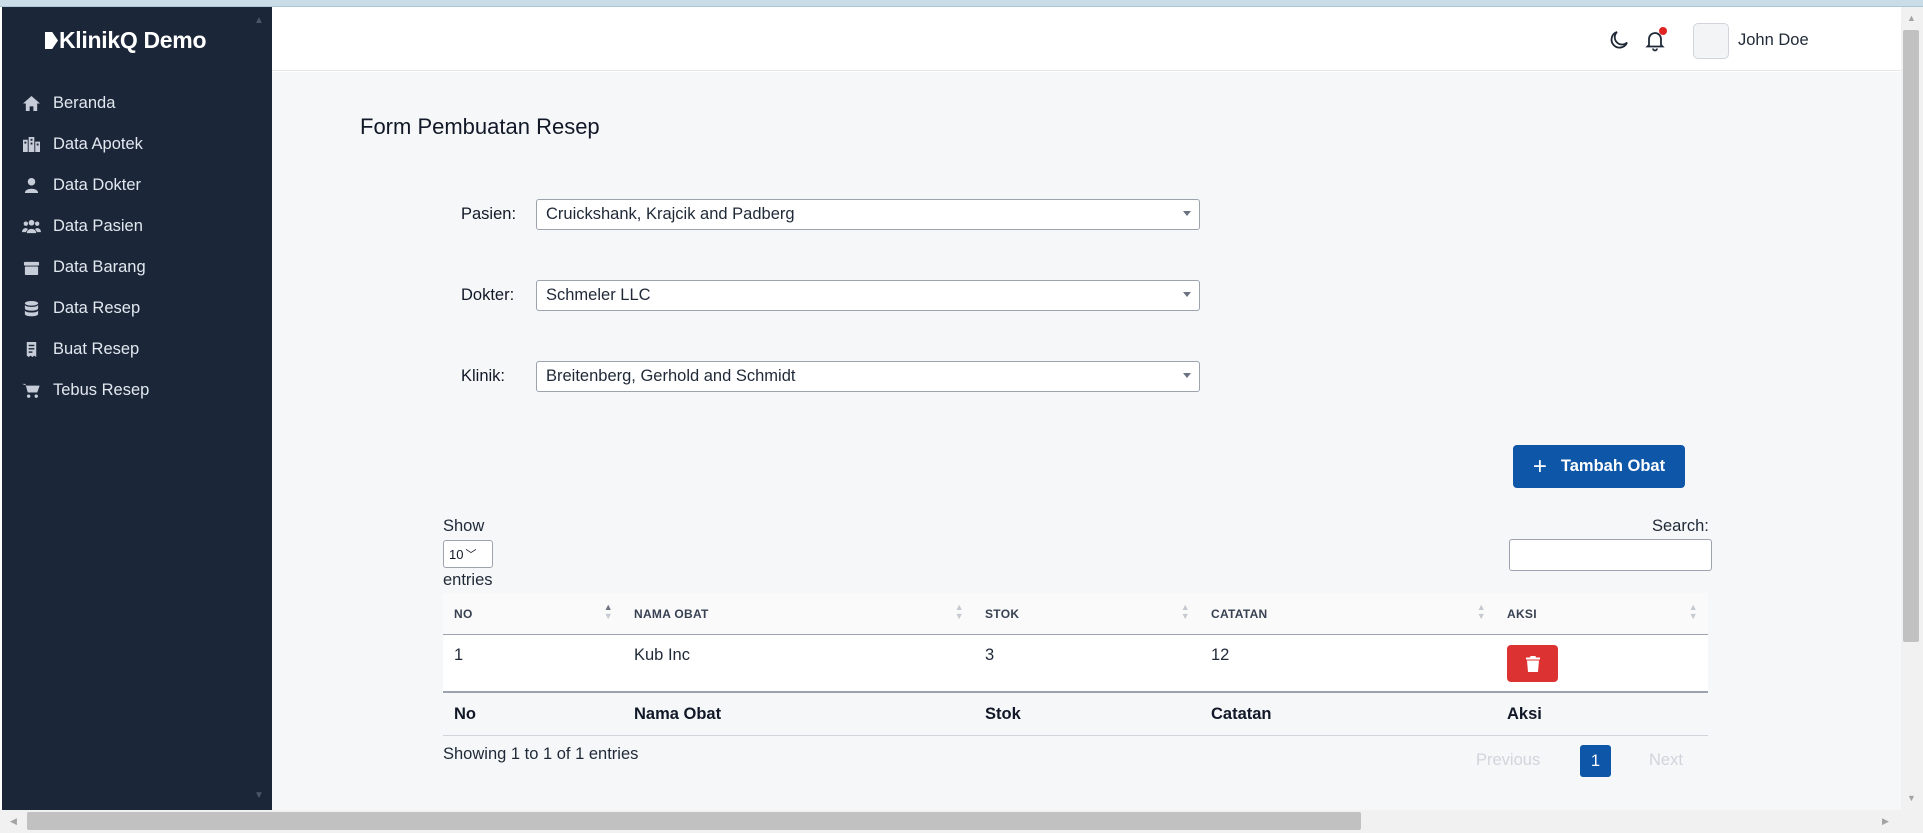 The image size is (1923, 833). Describe the element at coordinates (31, 391) in the screenshot. I see `cart-icon` at that location.